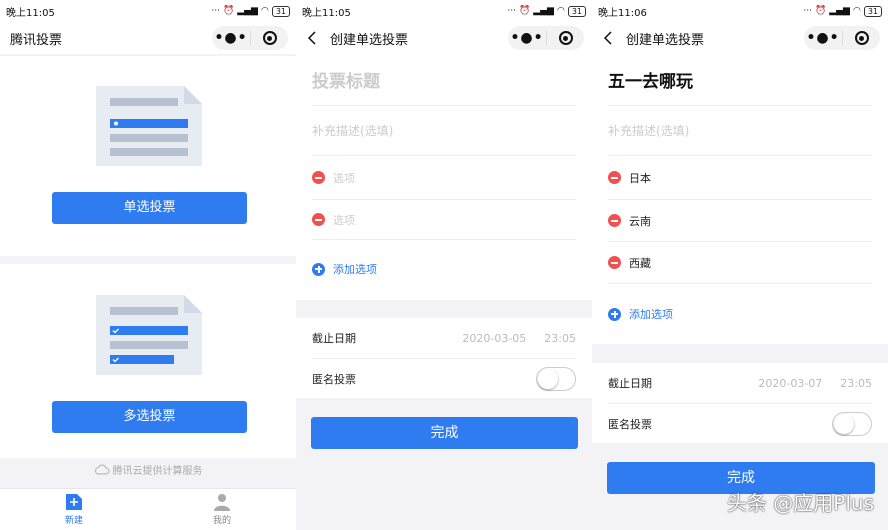 This screenshot has width=888, height=530. I want to click on single-vote-illustration-icon, so click(149, 126).